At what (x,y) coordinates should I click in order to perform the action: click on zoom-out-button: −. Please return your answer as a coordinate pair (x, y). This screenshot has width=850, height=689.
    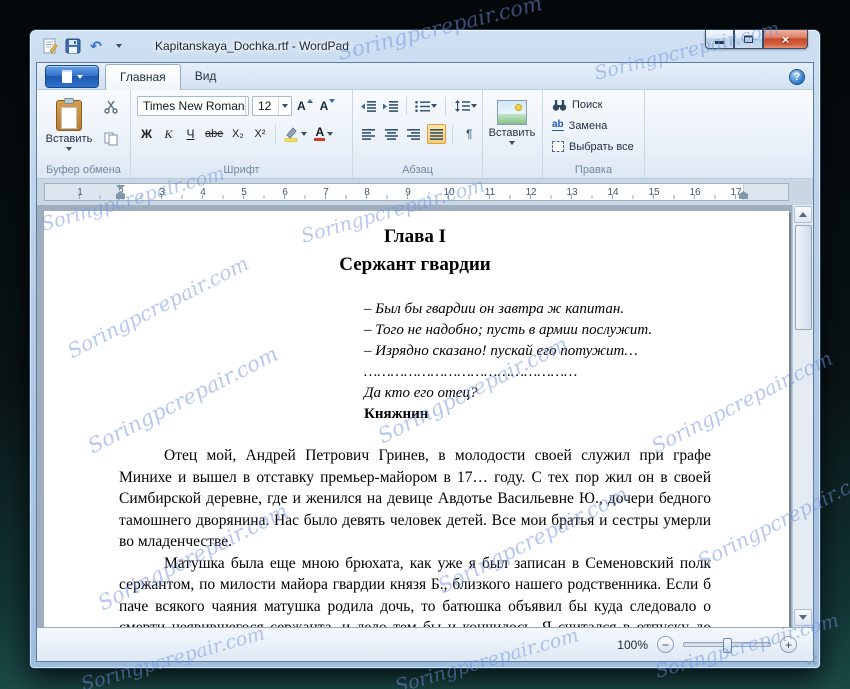
    Looking at the image, I should click on (665, 644).